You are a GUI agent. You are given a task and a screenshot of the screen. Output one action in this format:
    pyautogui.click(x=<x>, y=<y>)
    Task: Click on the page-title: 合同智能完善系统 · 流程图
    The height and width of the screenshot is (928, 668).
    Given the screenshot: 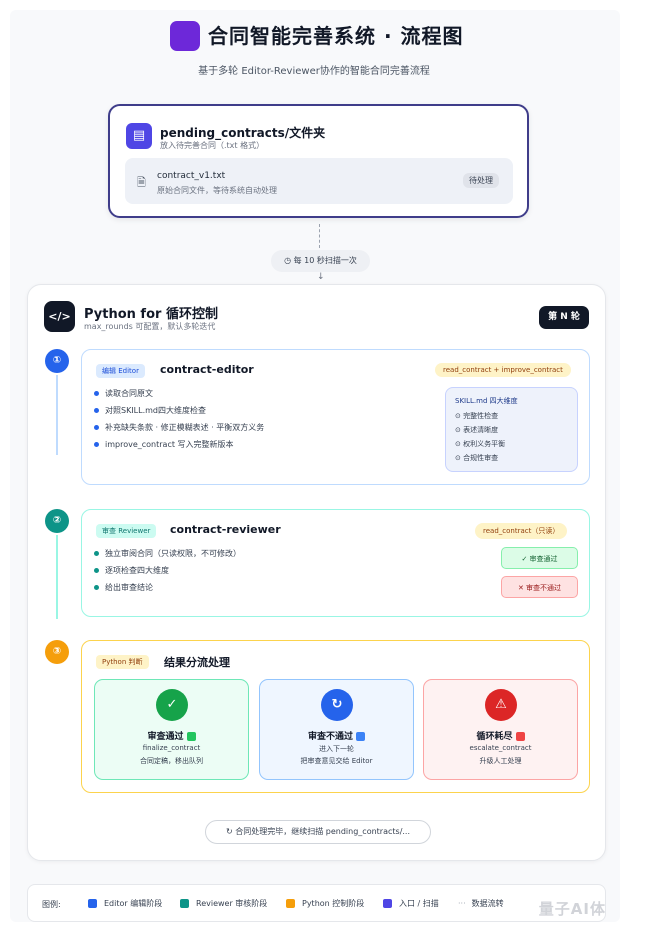 What is the action you would take?
    pyautogui.click(x=336, y=36)
    